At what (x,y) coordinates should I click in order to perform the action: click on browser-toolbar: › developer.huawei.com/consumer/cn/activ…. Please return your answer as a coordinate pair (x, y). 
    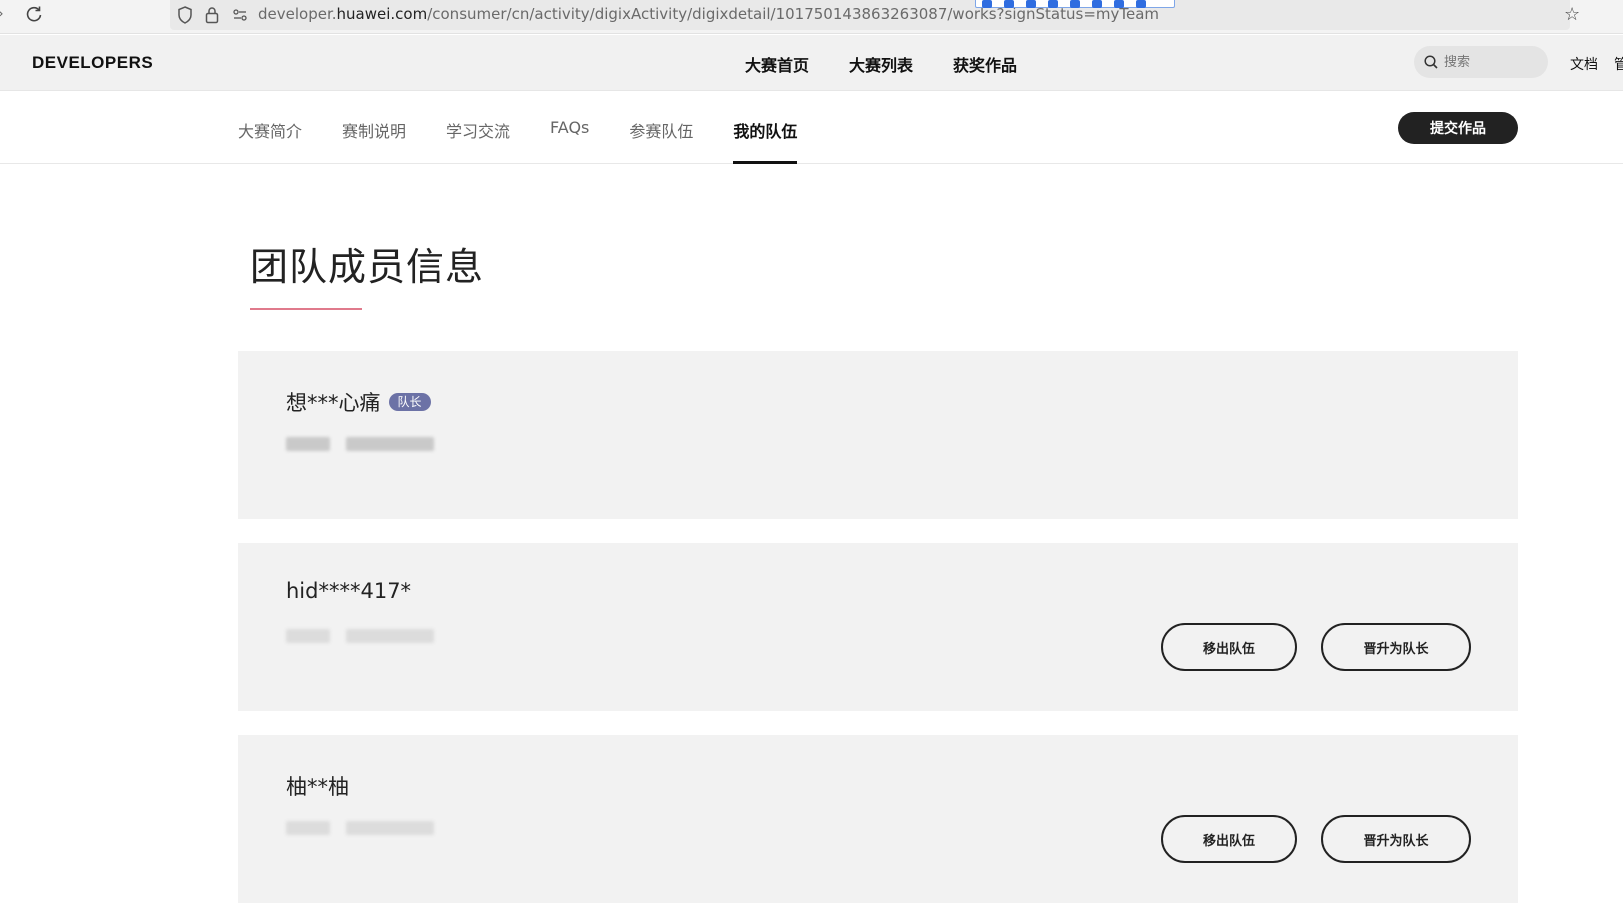
    Looking at the image, I should click on (811, 17).